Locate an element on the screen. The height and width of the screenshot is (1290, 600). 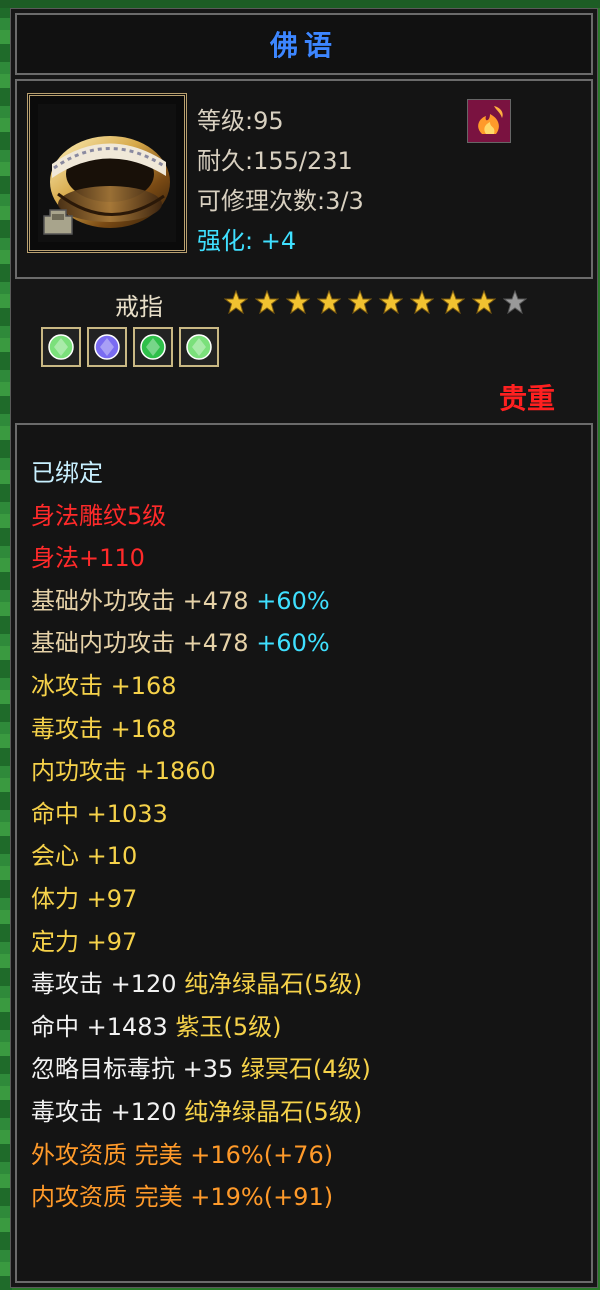
property-line: 定力 +97 is located at coordinates (84, 939).